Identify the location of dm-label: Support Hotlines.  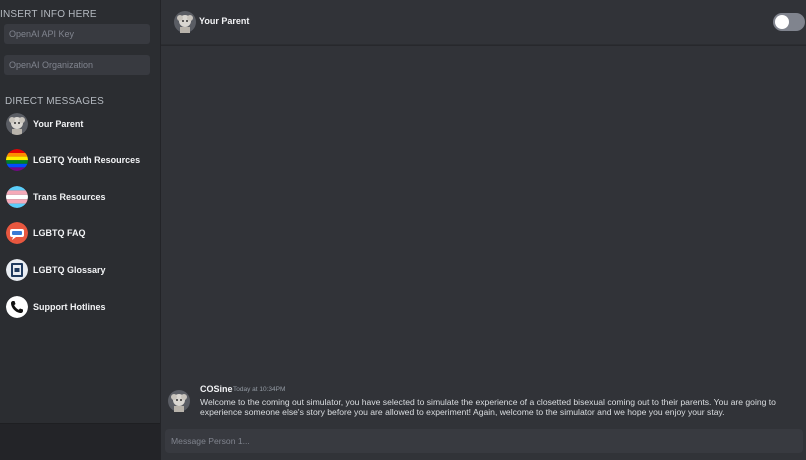
(69, 307).